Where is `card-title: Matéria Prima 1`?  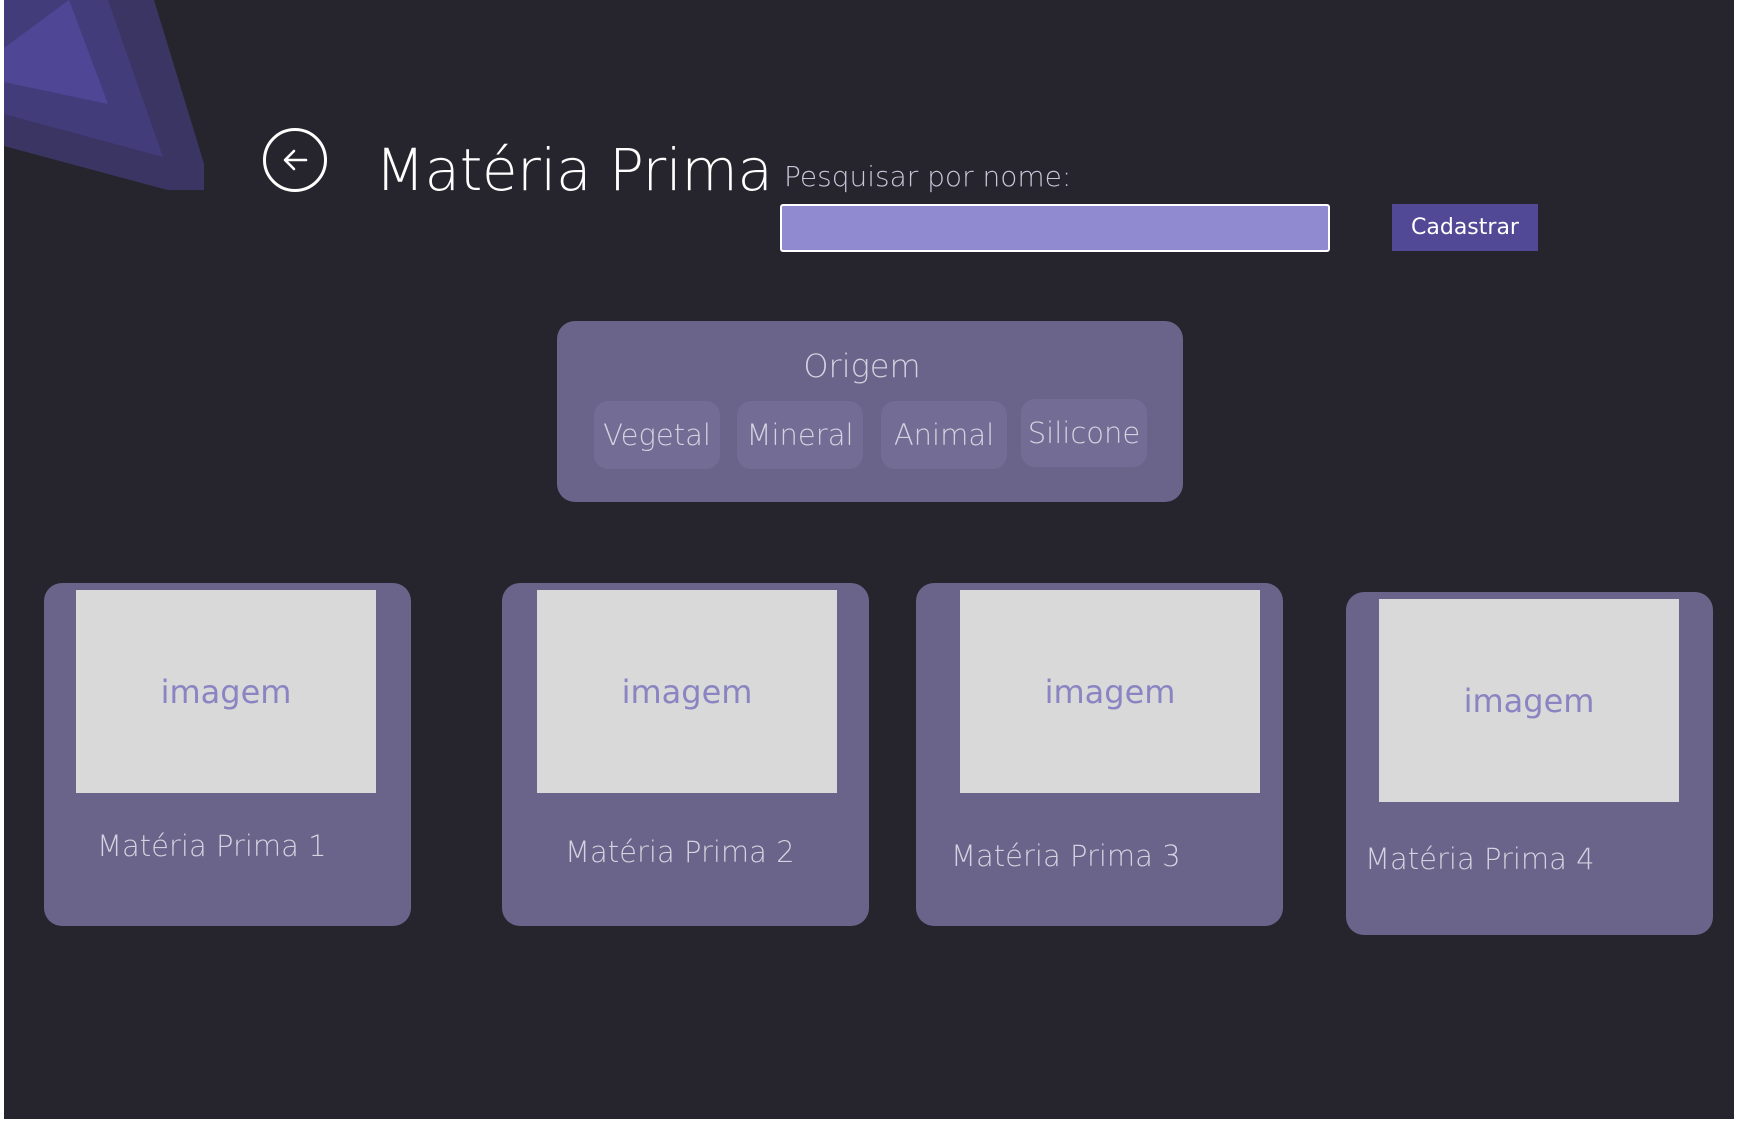 card-title: Matéria Prima 1 is located at coordinates (212, 846).